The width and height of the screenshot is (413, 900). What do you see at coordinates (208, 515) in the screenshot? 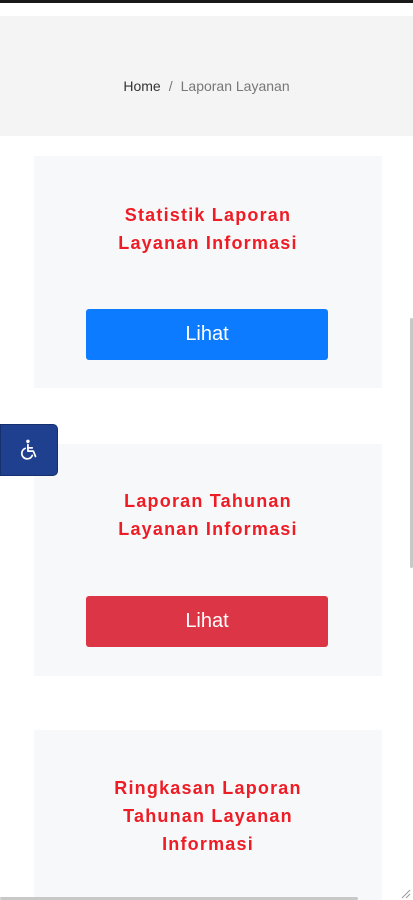
I see `card-title: Laporan Tahunan Layanan Informasi` at bounding box center [208, 515].